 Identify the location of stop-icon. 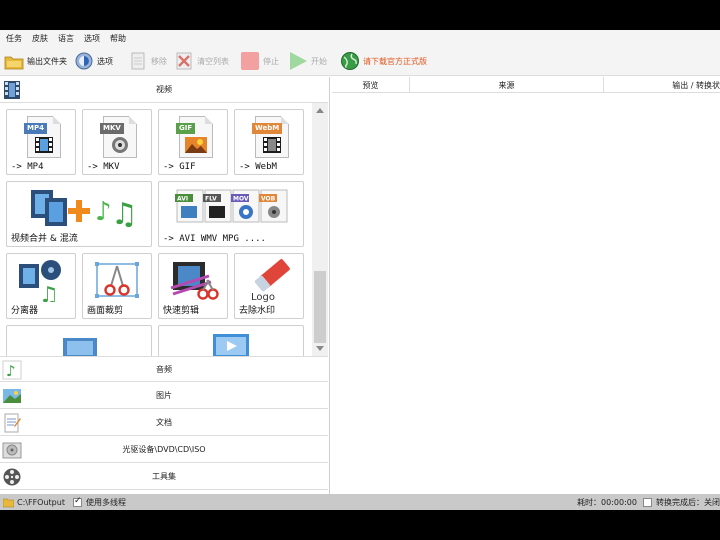
(250, 61).